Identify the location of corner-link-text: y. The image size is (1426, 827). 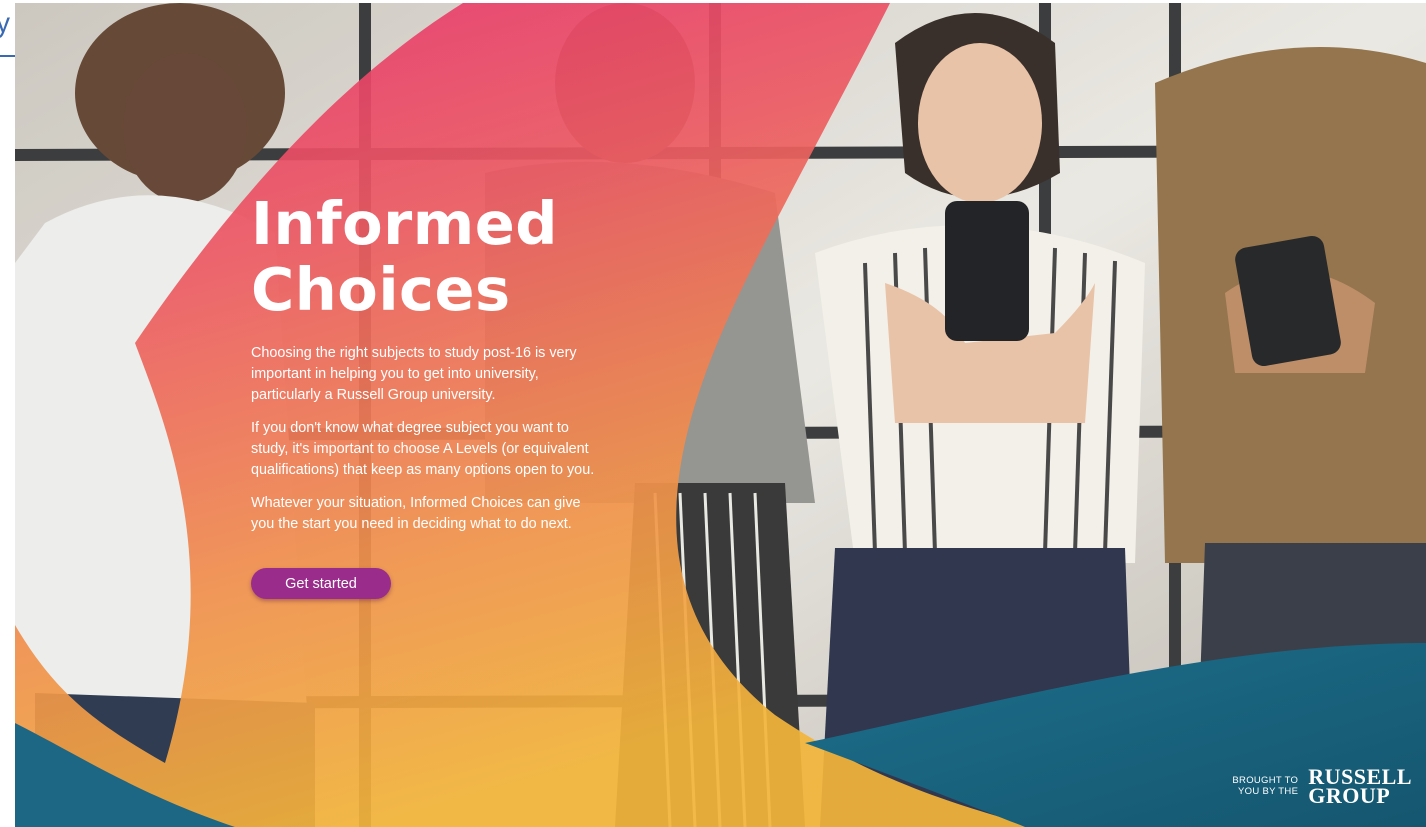
(5, 23).